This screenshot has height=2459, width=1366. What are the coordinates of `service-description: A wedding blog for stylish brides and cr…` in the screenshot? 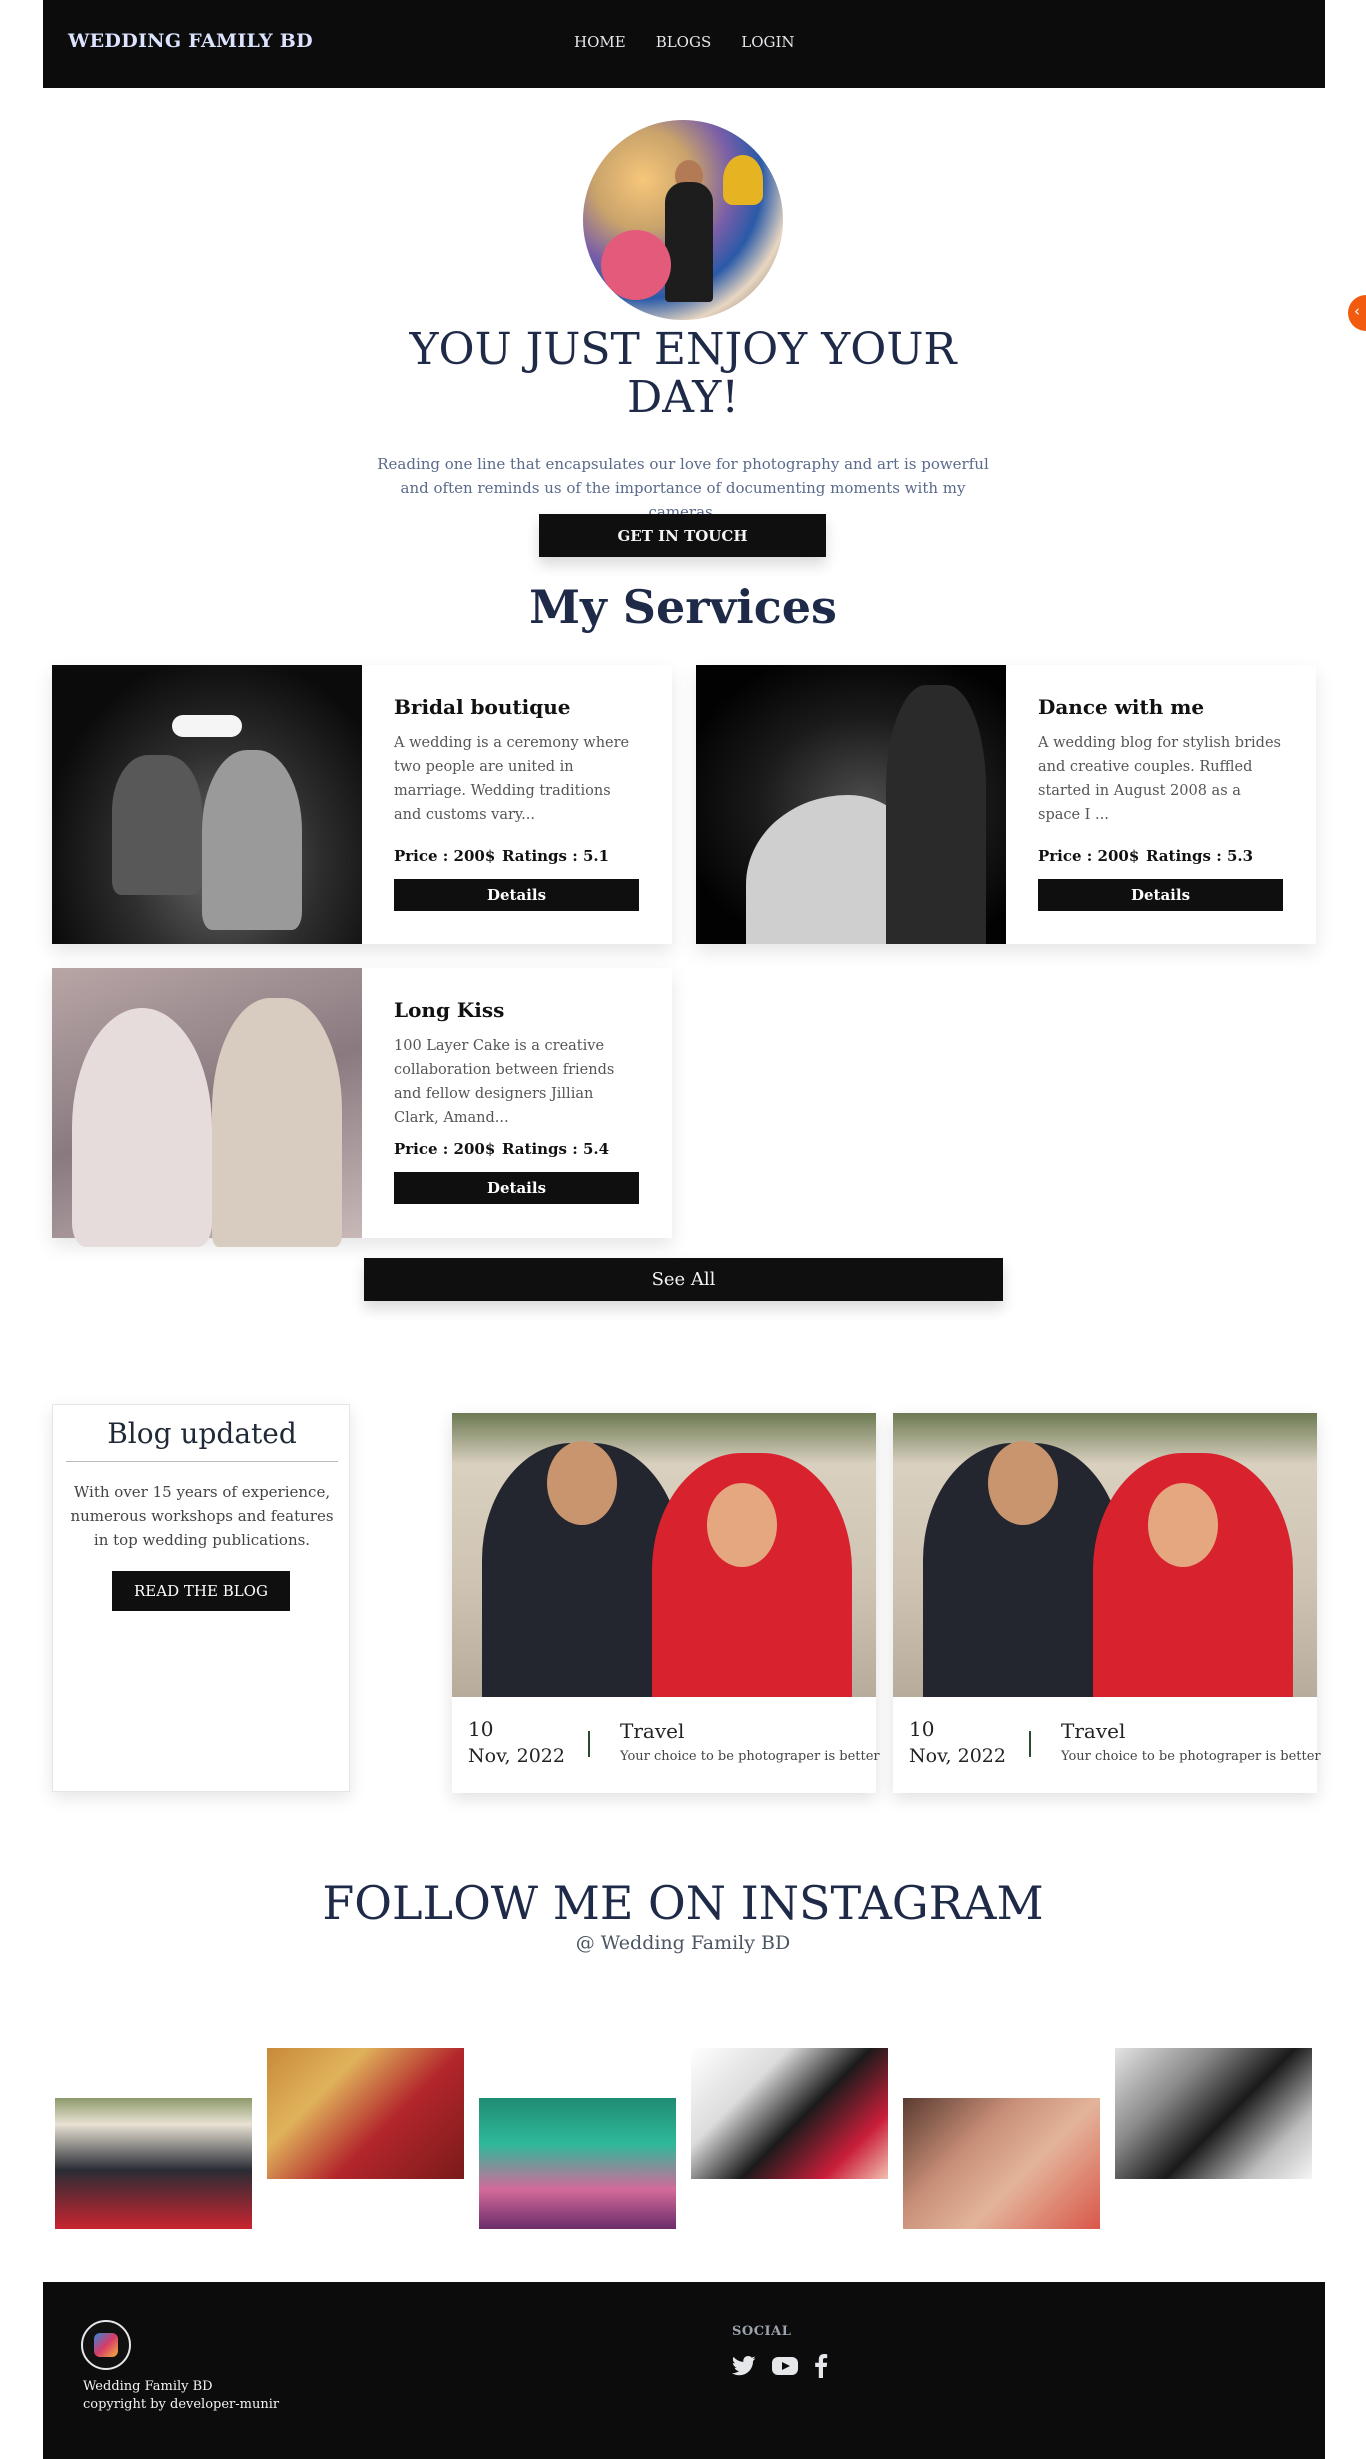 It's located at (1159, 779).